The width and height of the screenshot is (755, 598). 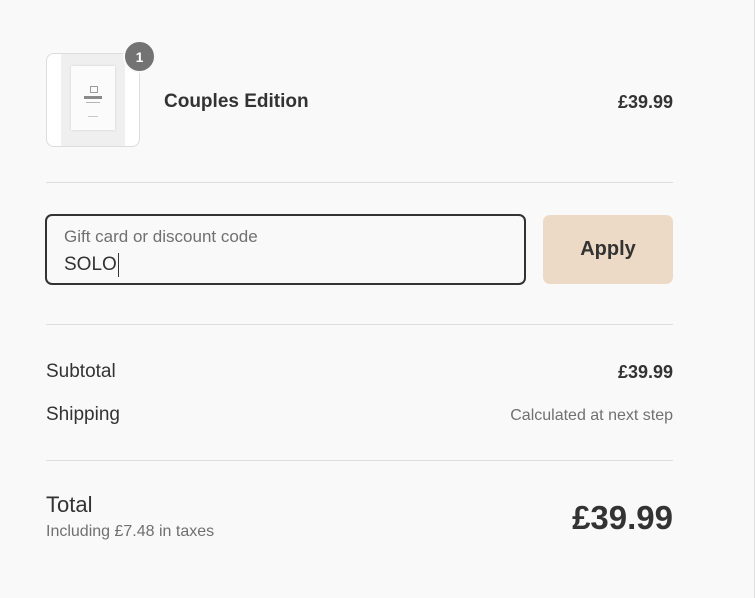 What do you see at coordinates (93, 116) in the screenshot?
I see `card-footer-mark` at bounding box center [93, 116].